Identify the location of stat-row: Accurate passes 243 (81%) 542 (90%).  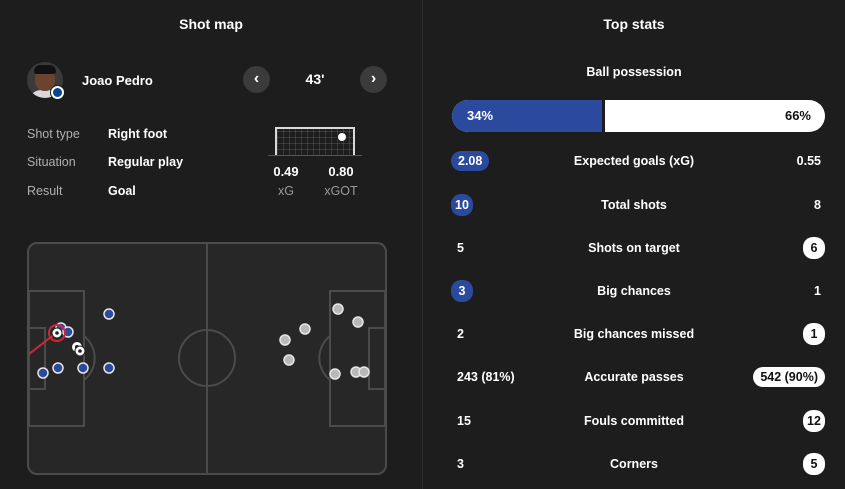
(634, 378).